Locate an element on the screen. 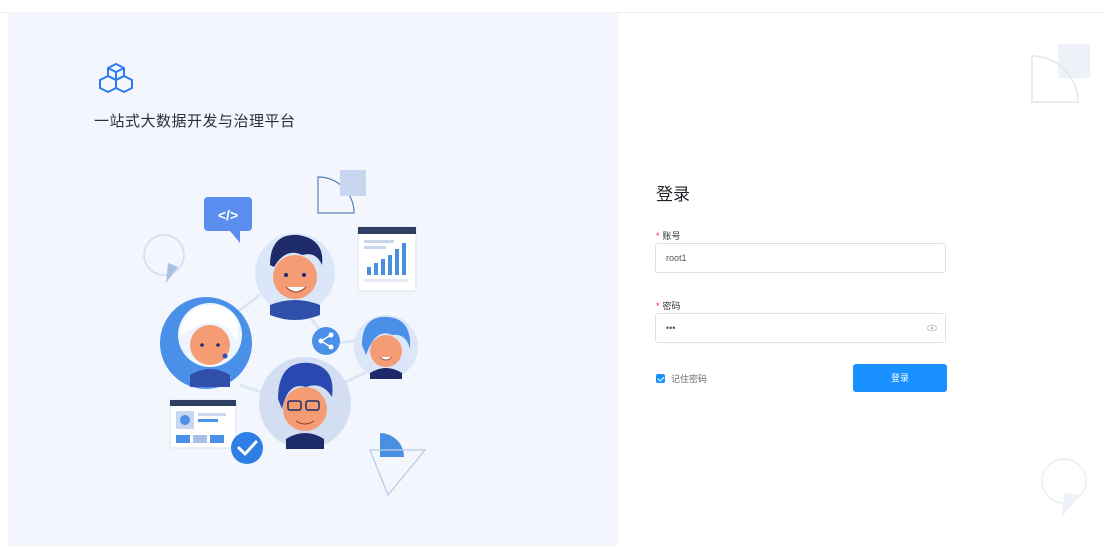 The height and width of the screenshot is (546, 1105). deco-quarter-icon is located at coordinates (1060, 73).